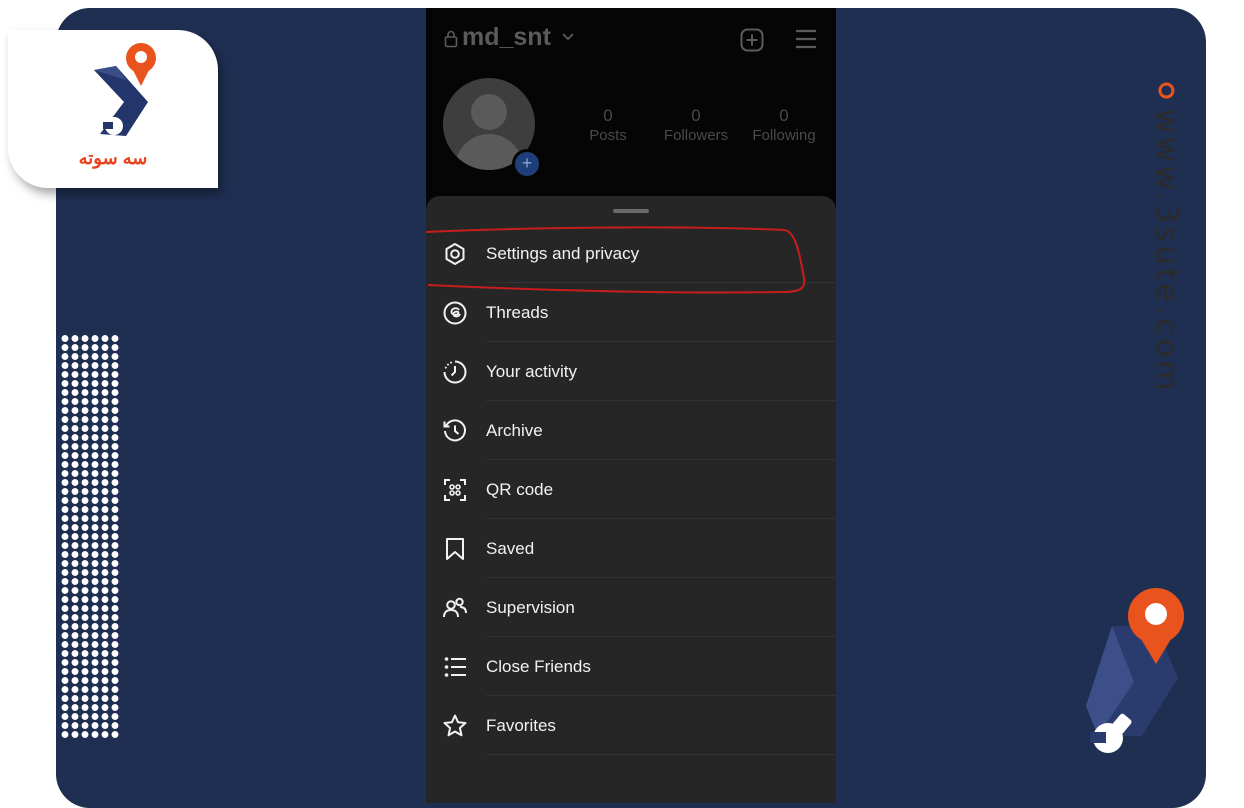 Image resolution: width=1244 pixels, height=808 pixels. I want to click on stat-posts-count: 0, so click(608, 115).